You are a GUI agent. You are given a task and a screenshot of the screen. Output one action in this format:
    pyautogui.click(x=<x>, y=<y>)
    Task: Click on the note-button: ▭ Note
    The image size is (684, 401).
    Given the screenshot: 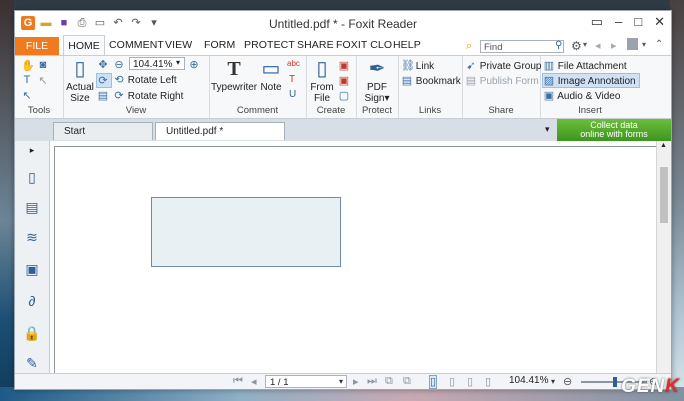 What is the action you would take?
    pyautogui.click(x=271, y=75)
    